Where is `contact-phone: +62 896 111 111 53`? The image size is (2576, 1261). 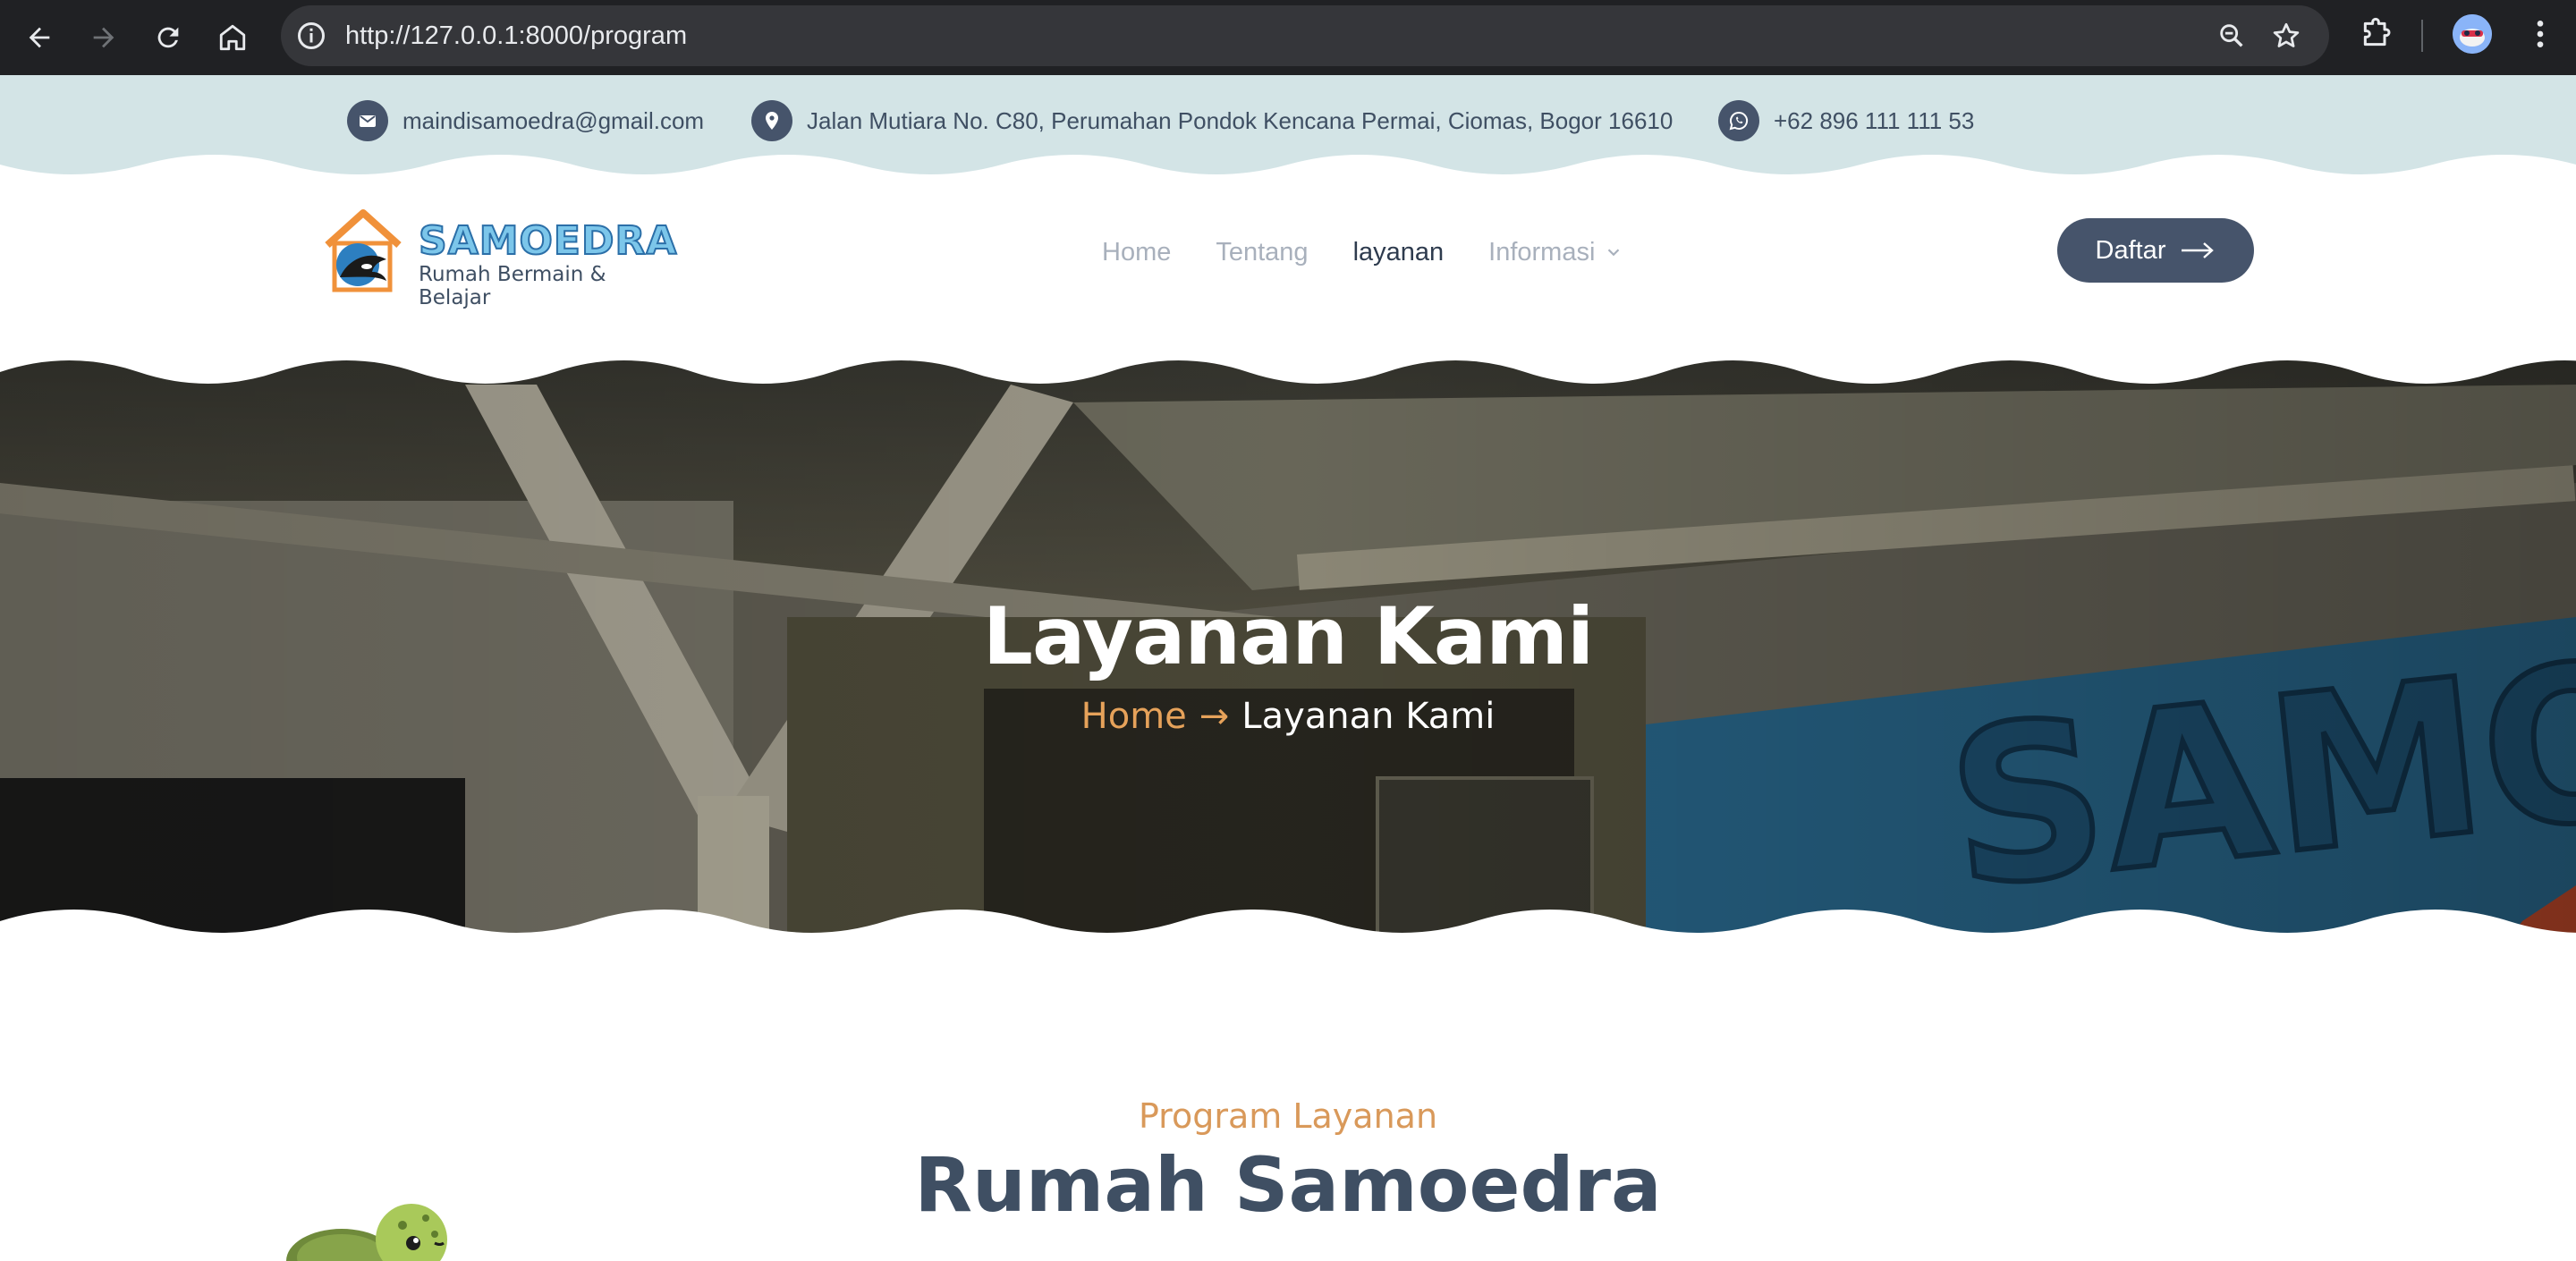 contact-phone: +62 896 111 111 53 is located at coordinates (1846, 120).